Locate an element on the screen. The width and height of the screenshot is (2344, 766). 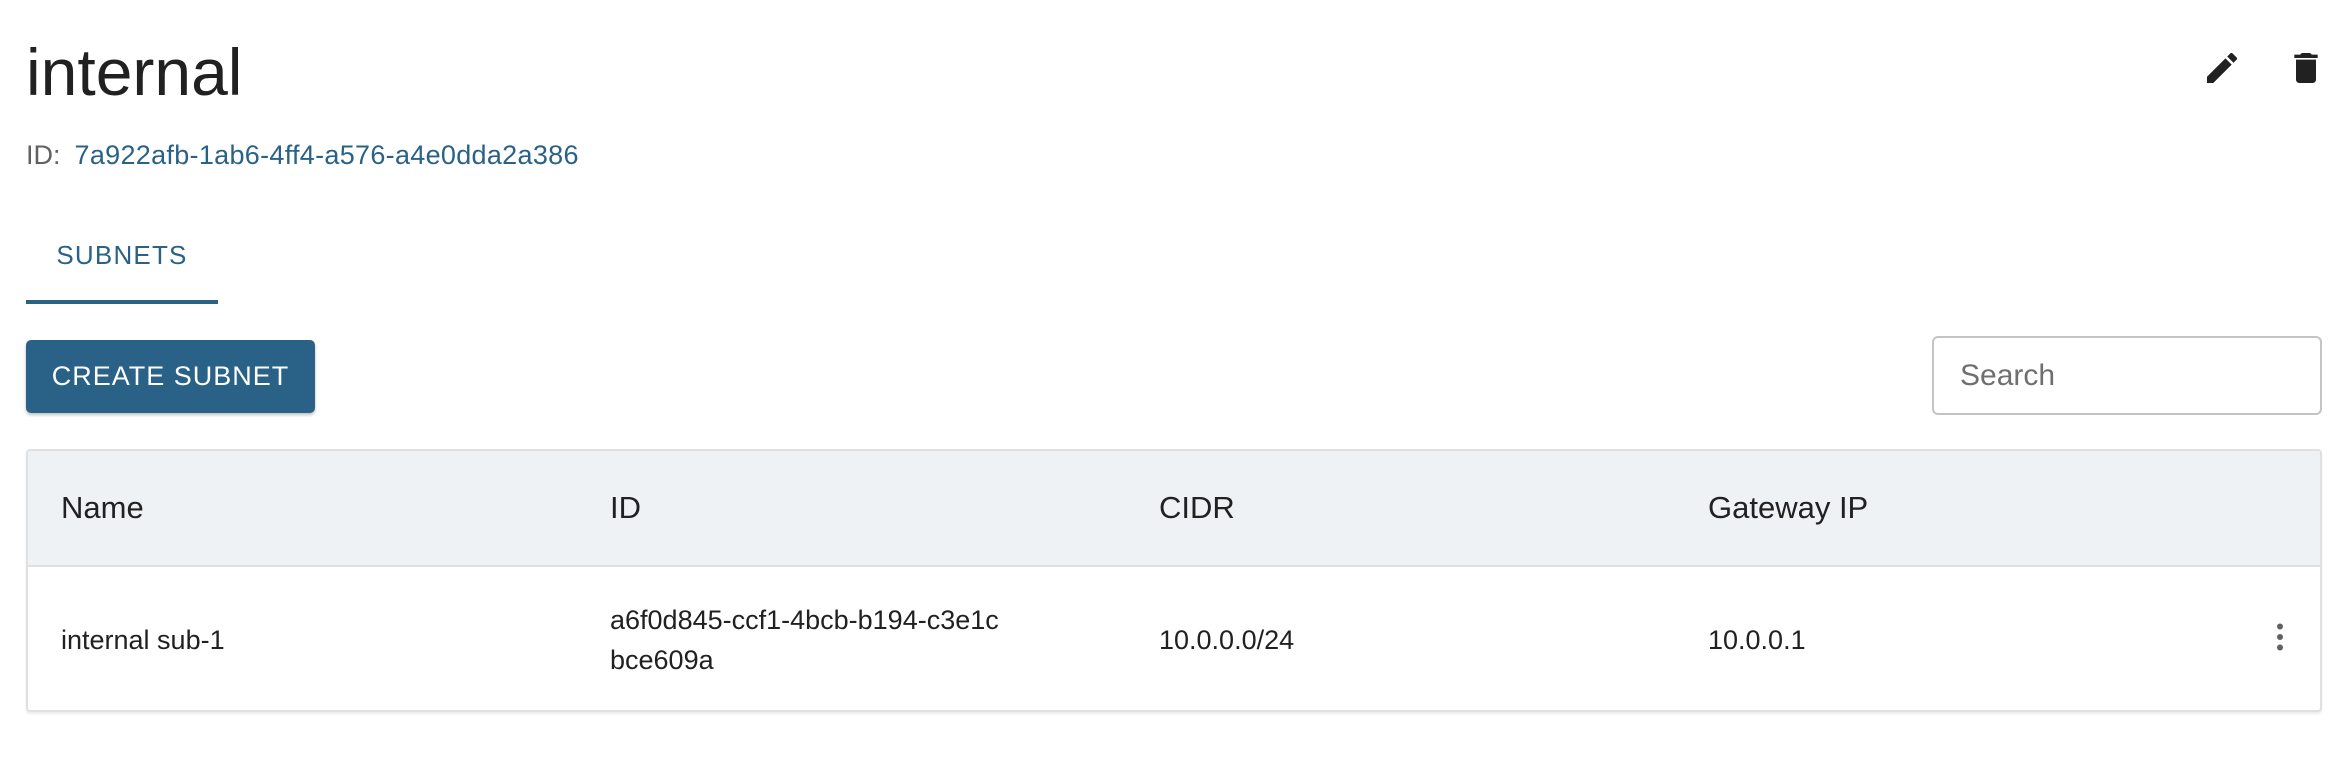
pencil-icon is located at coordinates (2222, 70).